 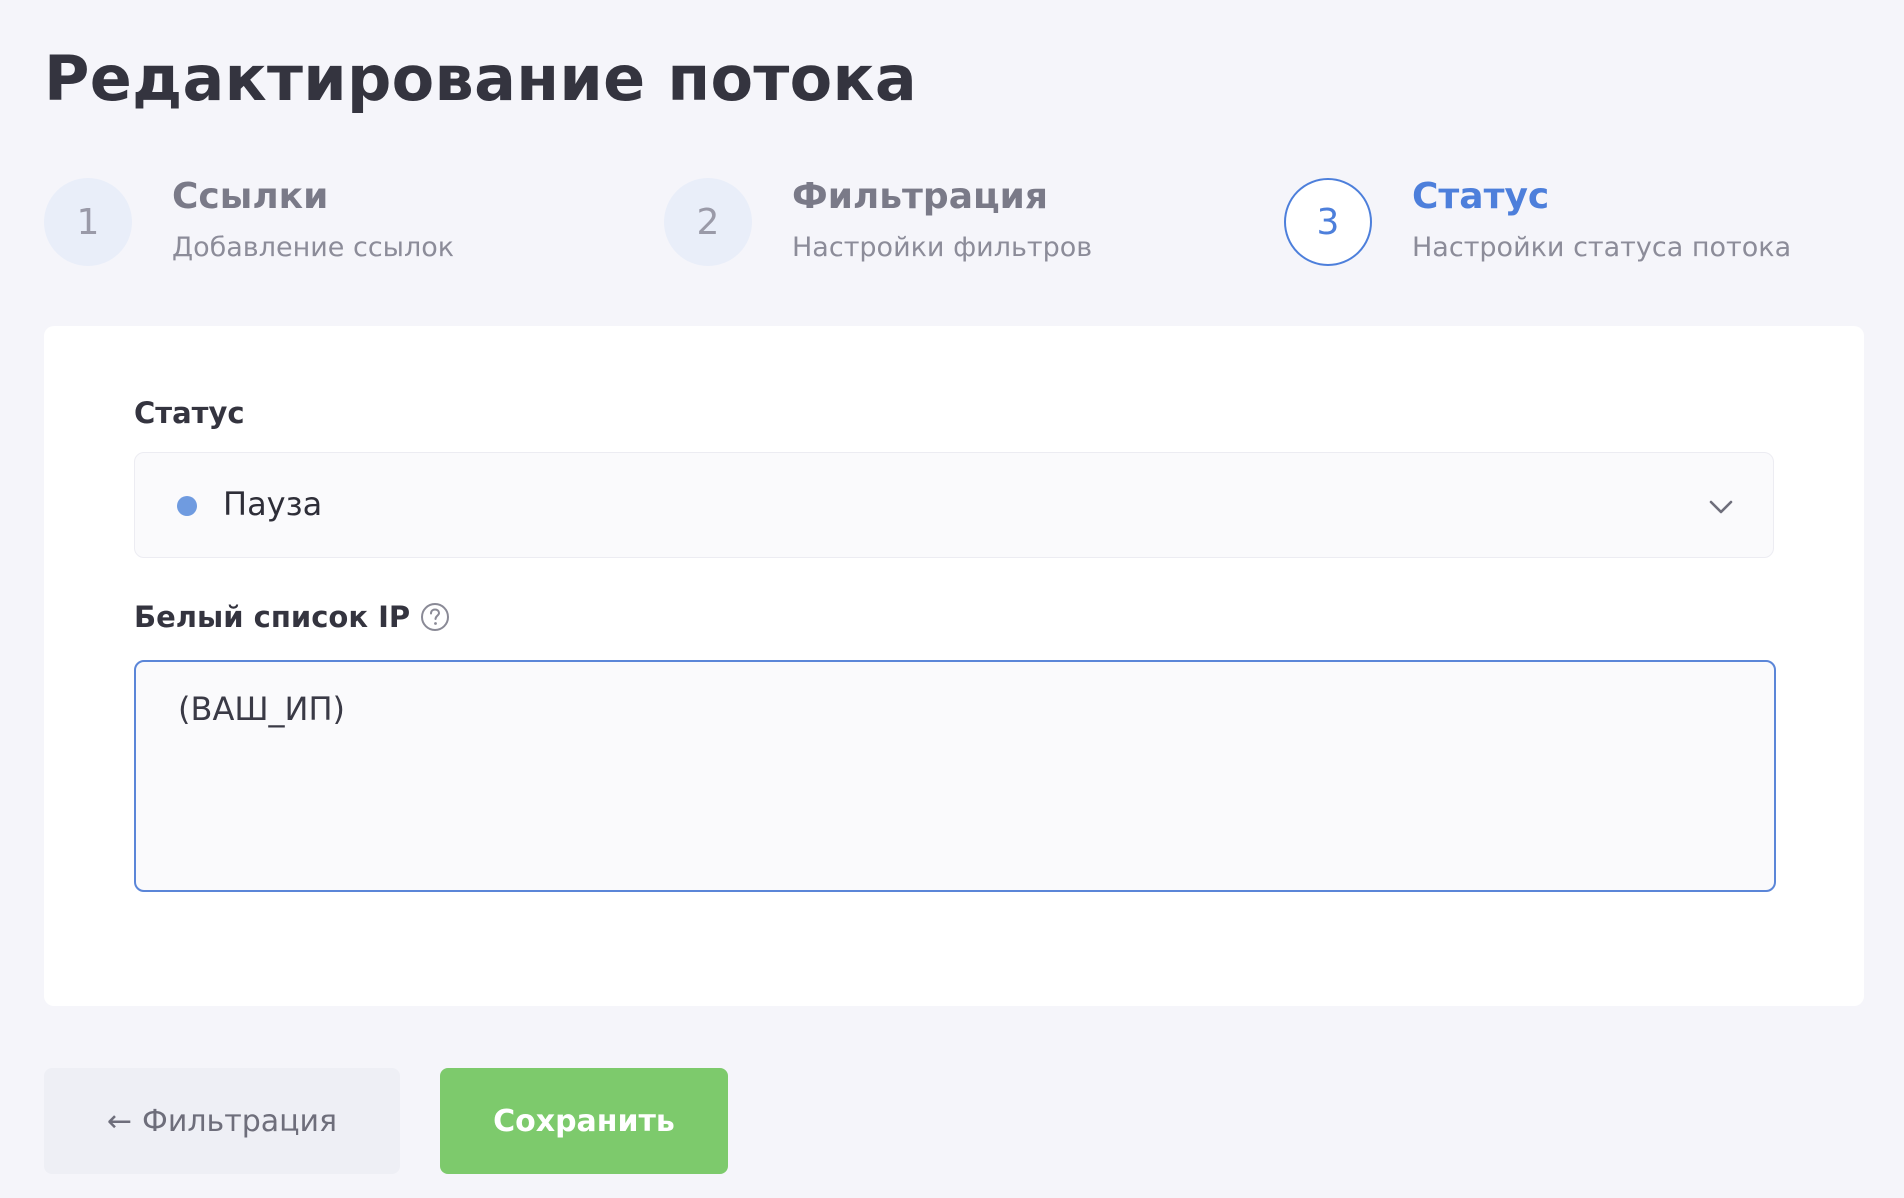 What do you see at coordinates (920, 196) in the screenshot?
I see `step-title: Фильтрация` at bounding box center [920, 196].